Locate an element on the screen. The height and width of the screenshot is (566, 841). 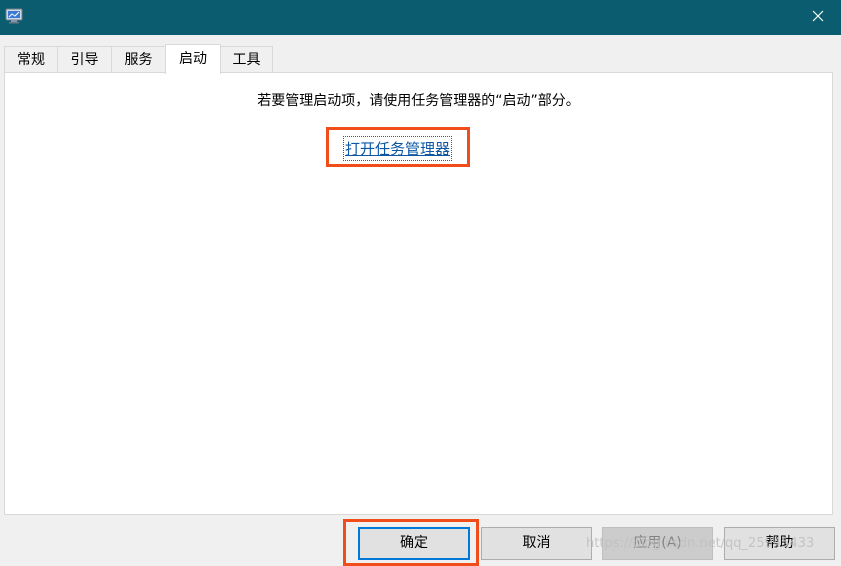
apply-button: 应用(A) is located at coordinates (657, 543).